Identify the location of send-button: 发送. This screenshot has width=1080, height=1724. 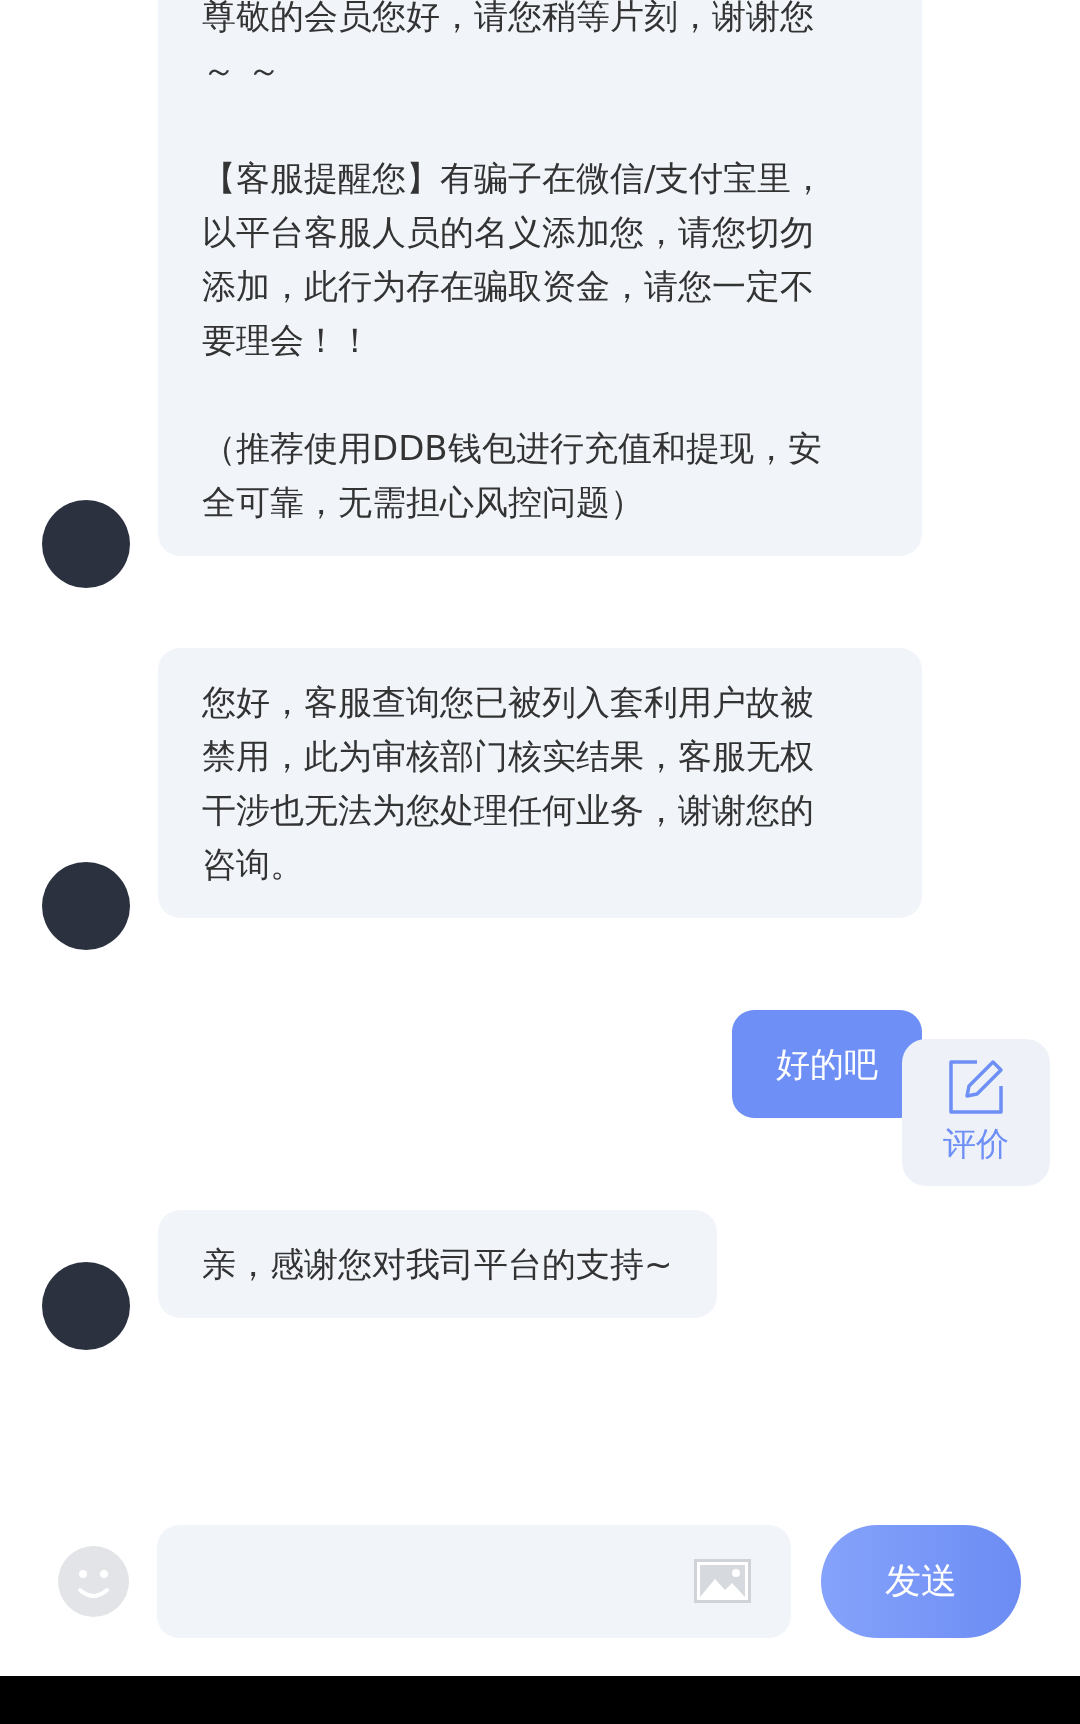
(921, 1581).